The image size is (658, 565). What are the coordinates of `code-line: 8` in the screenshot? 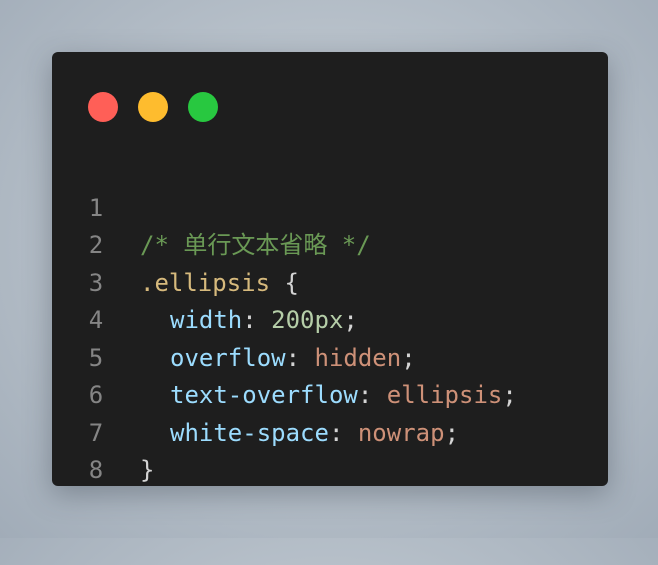 It's located at (330, 449).